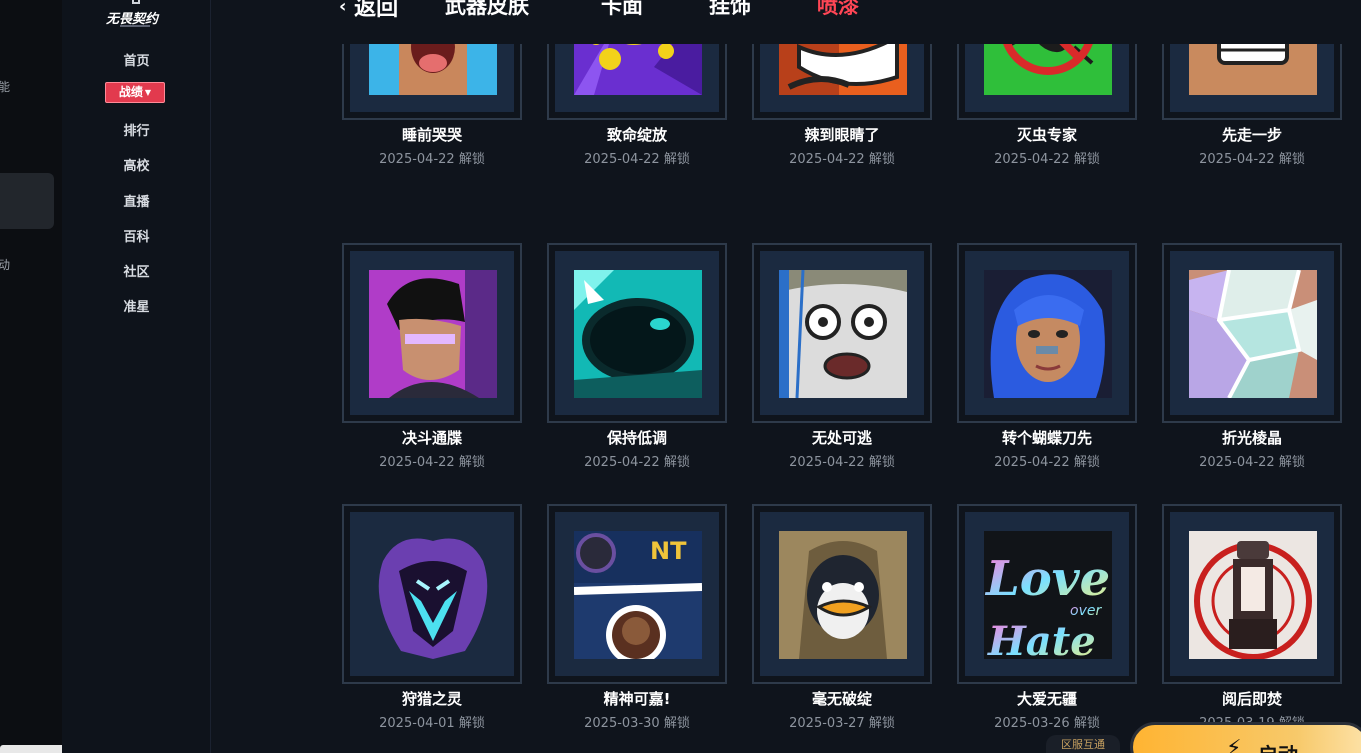  Describe the element at coordinates (1083, 744) in the screenshot. I see `cross-server-badge: 区服互通` at that location.